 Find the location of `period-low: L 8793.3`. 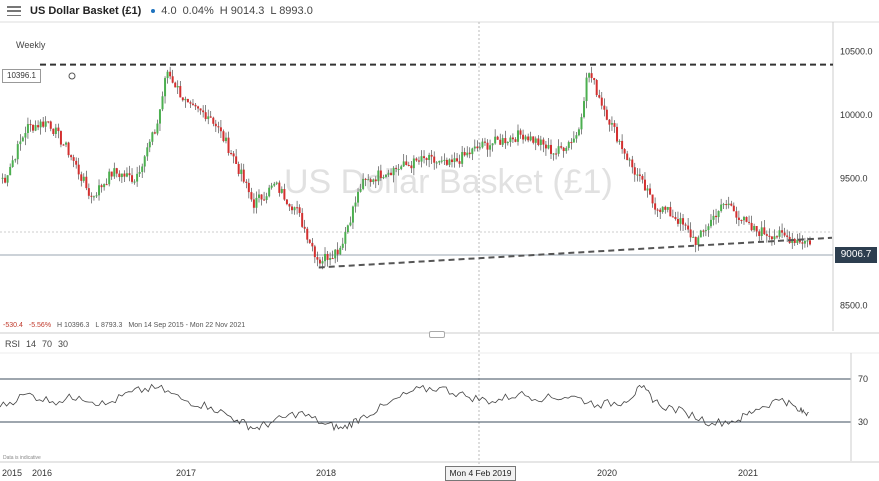

period-low: L 8793.3 is located at coordinates (109, 325).